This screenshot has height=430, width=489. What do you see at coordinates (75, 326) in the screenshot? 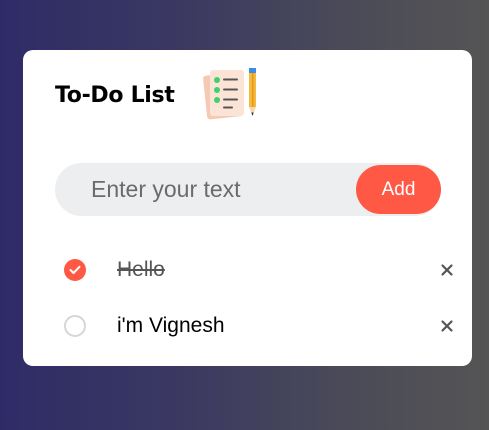
I see `unchecked-checkbox` at bounding box center [75, 326].